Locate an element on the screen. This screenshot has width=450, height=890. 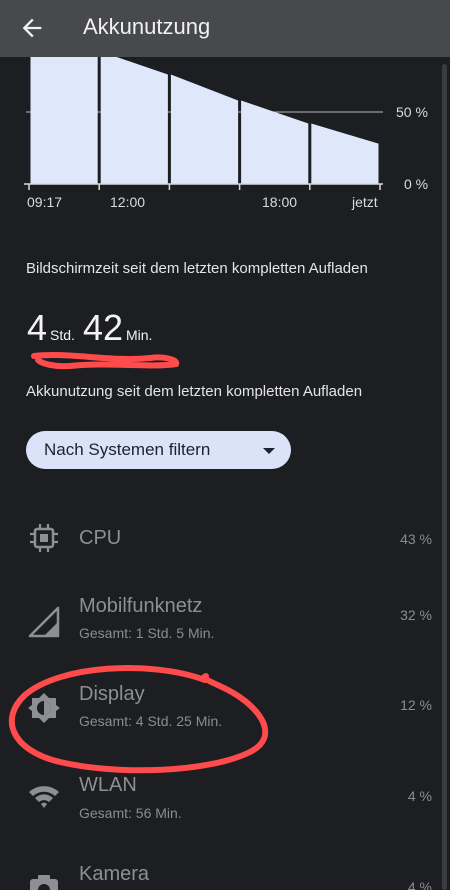
app-bar: Akkunutzung is located at coordinates (225, 28).